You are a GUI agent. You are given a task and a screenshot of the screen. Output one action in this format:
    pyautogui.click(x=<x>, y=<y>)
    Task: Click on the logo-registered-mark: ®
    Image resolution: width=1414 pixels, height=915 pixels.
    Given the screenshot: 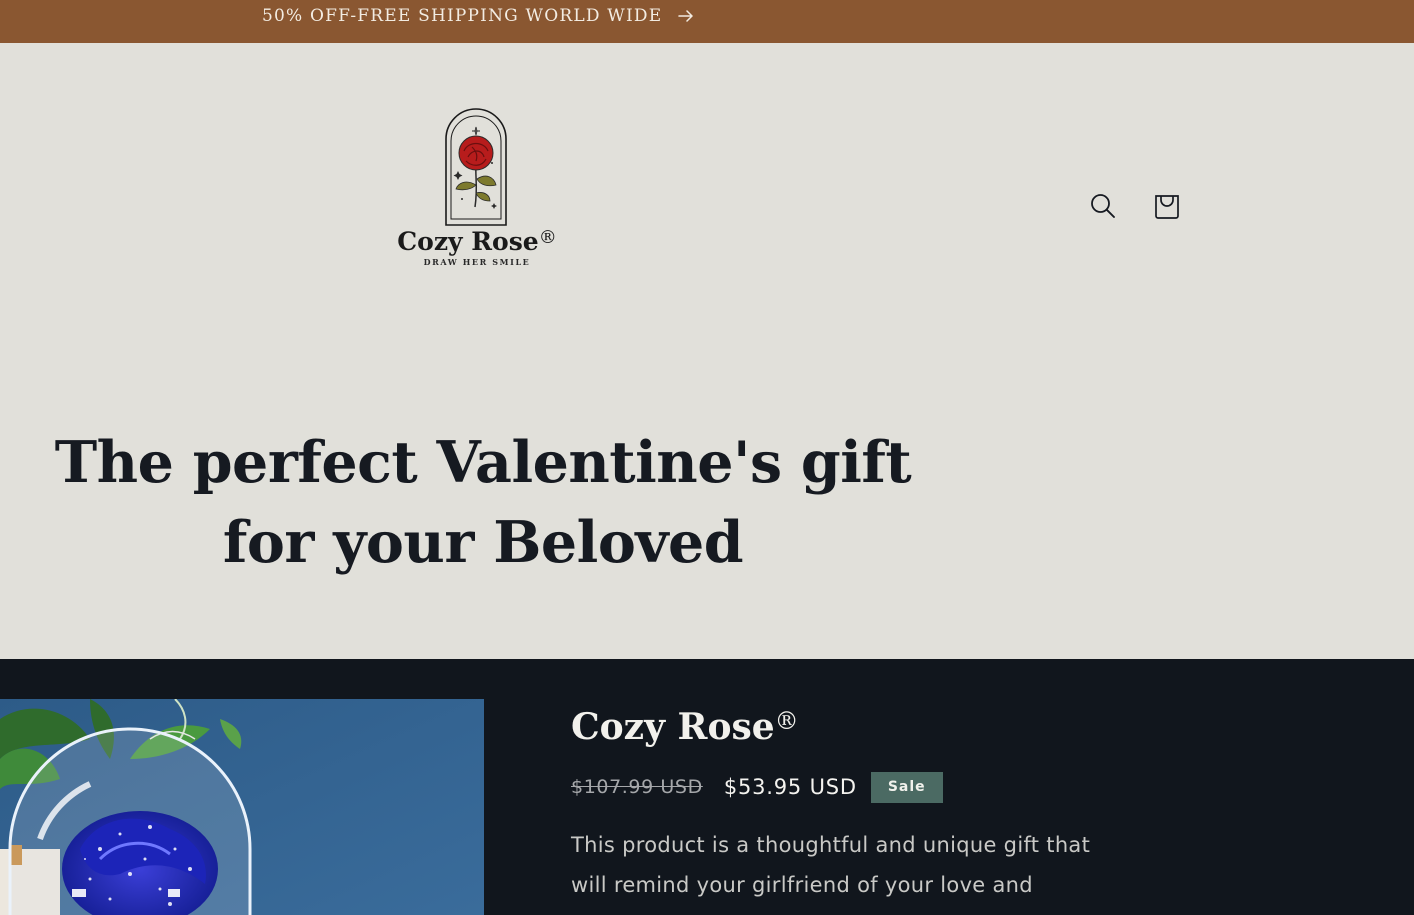 What is the action you would take?
    pyautogui.click(x=547, y=237)
    